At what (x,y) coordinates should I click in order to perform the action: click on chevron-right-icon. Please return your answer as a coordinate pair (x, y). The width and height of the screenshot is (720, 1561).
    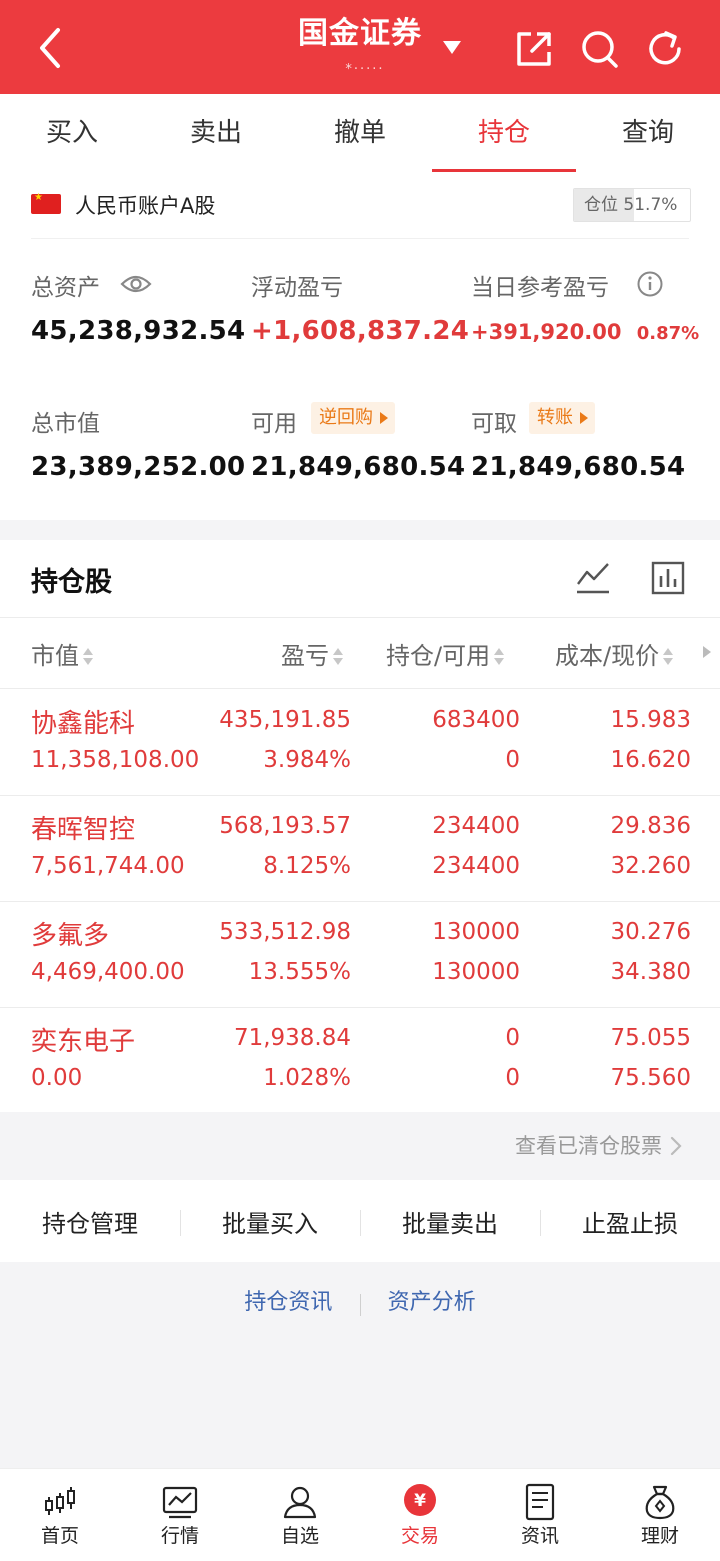
    Looking at the image, I should click on (676, 1146).